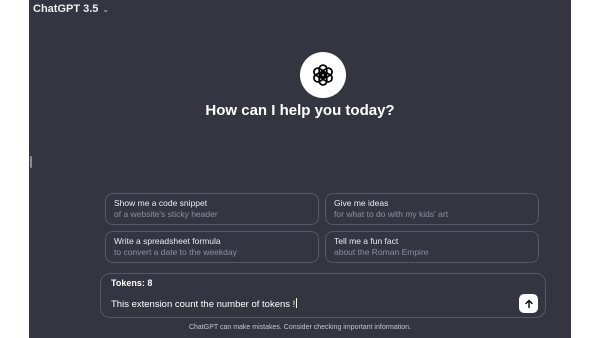 This screenshot has width=600, height=338. Describe the element at coordinates (167, 241) in the screenshot. I see `suggestion-title: Write a spreadsheet formula` at that location.